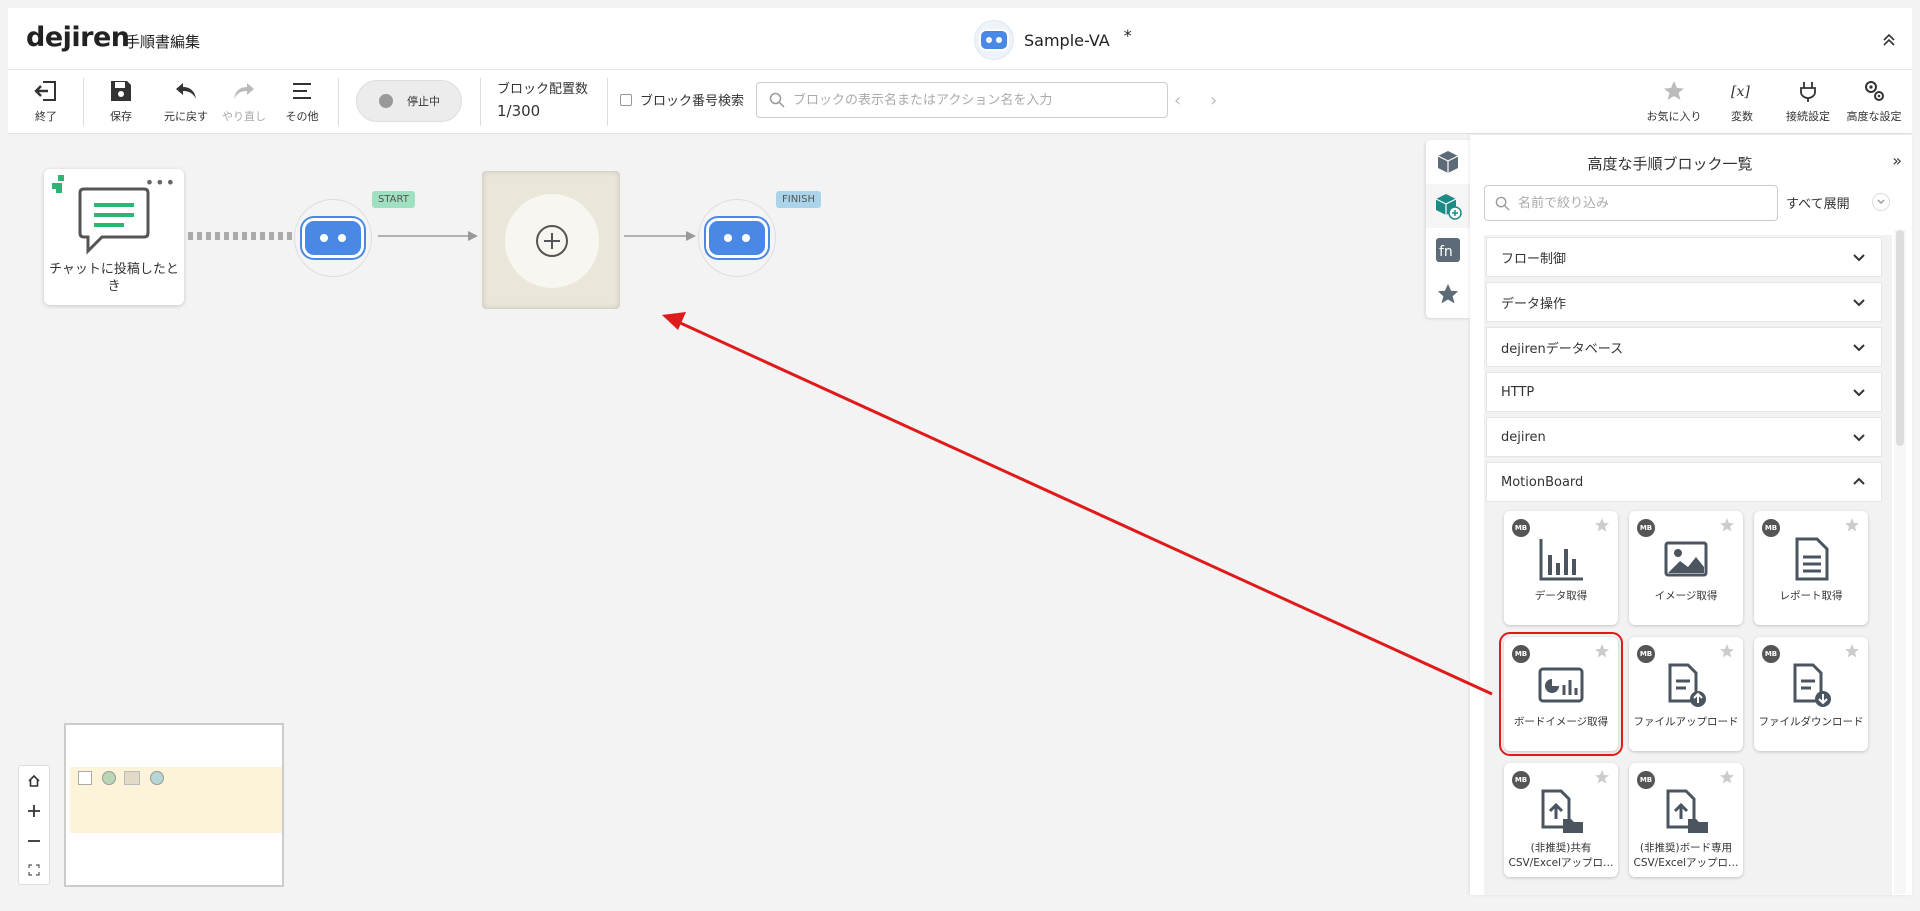  What do you see at coordinates (186, 91) in the screenshot?
I see `undo-icon` at bounding box center [186, 91].